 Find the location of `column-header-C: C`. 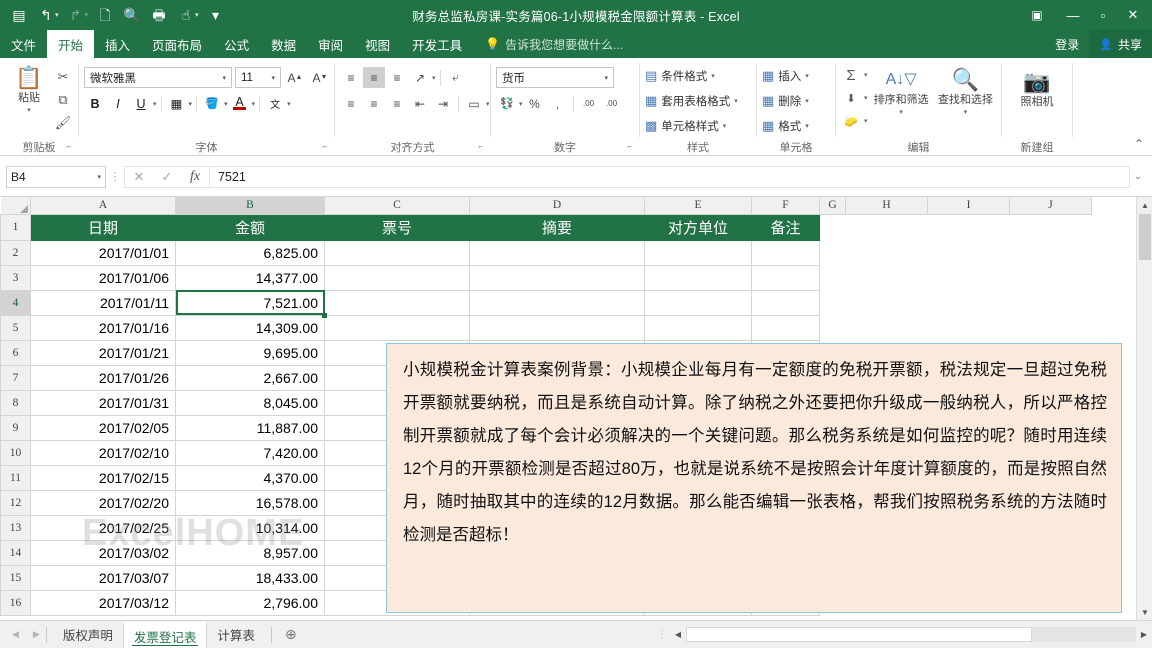

column-header-C: C is located at coordinates (397, 206).